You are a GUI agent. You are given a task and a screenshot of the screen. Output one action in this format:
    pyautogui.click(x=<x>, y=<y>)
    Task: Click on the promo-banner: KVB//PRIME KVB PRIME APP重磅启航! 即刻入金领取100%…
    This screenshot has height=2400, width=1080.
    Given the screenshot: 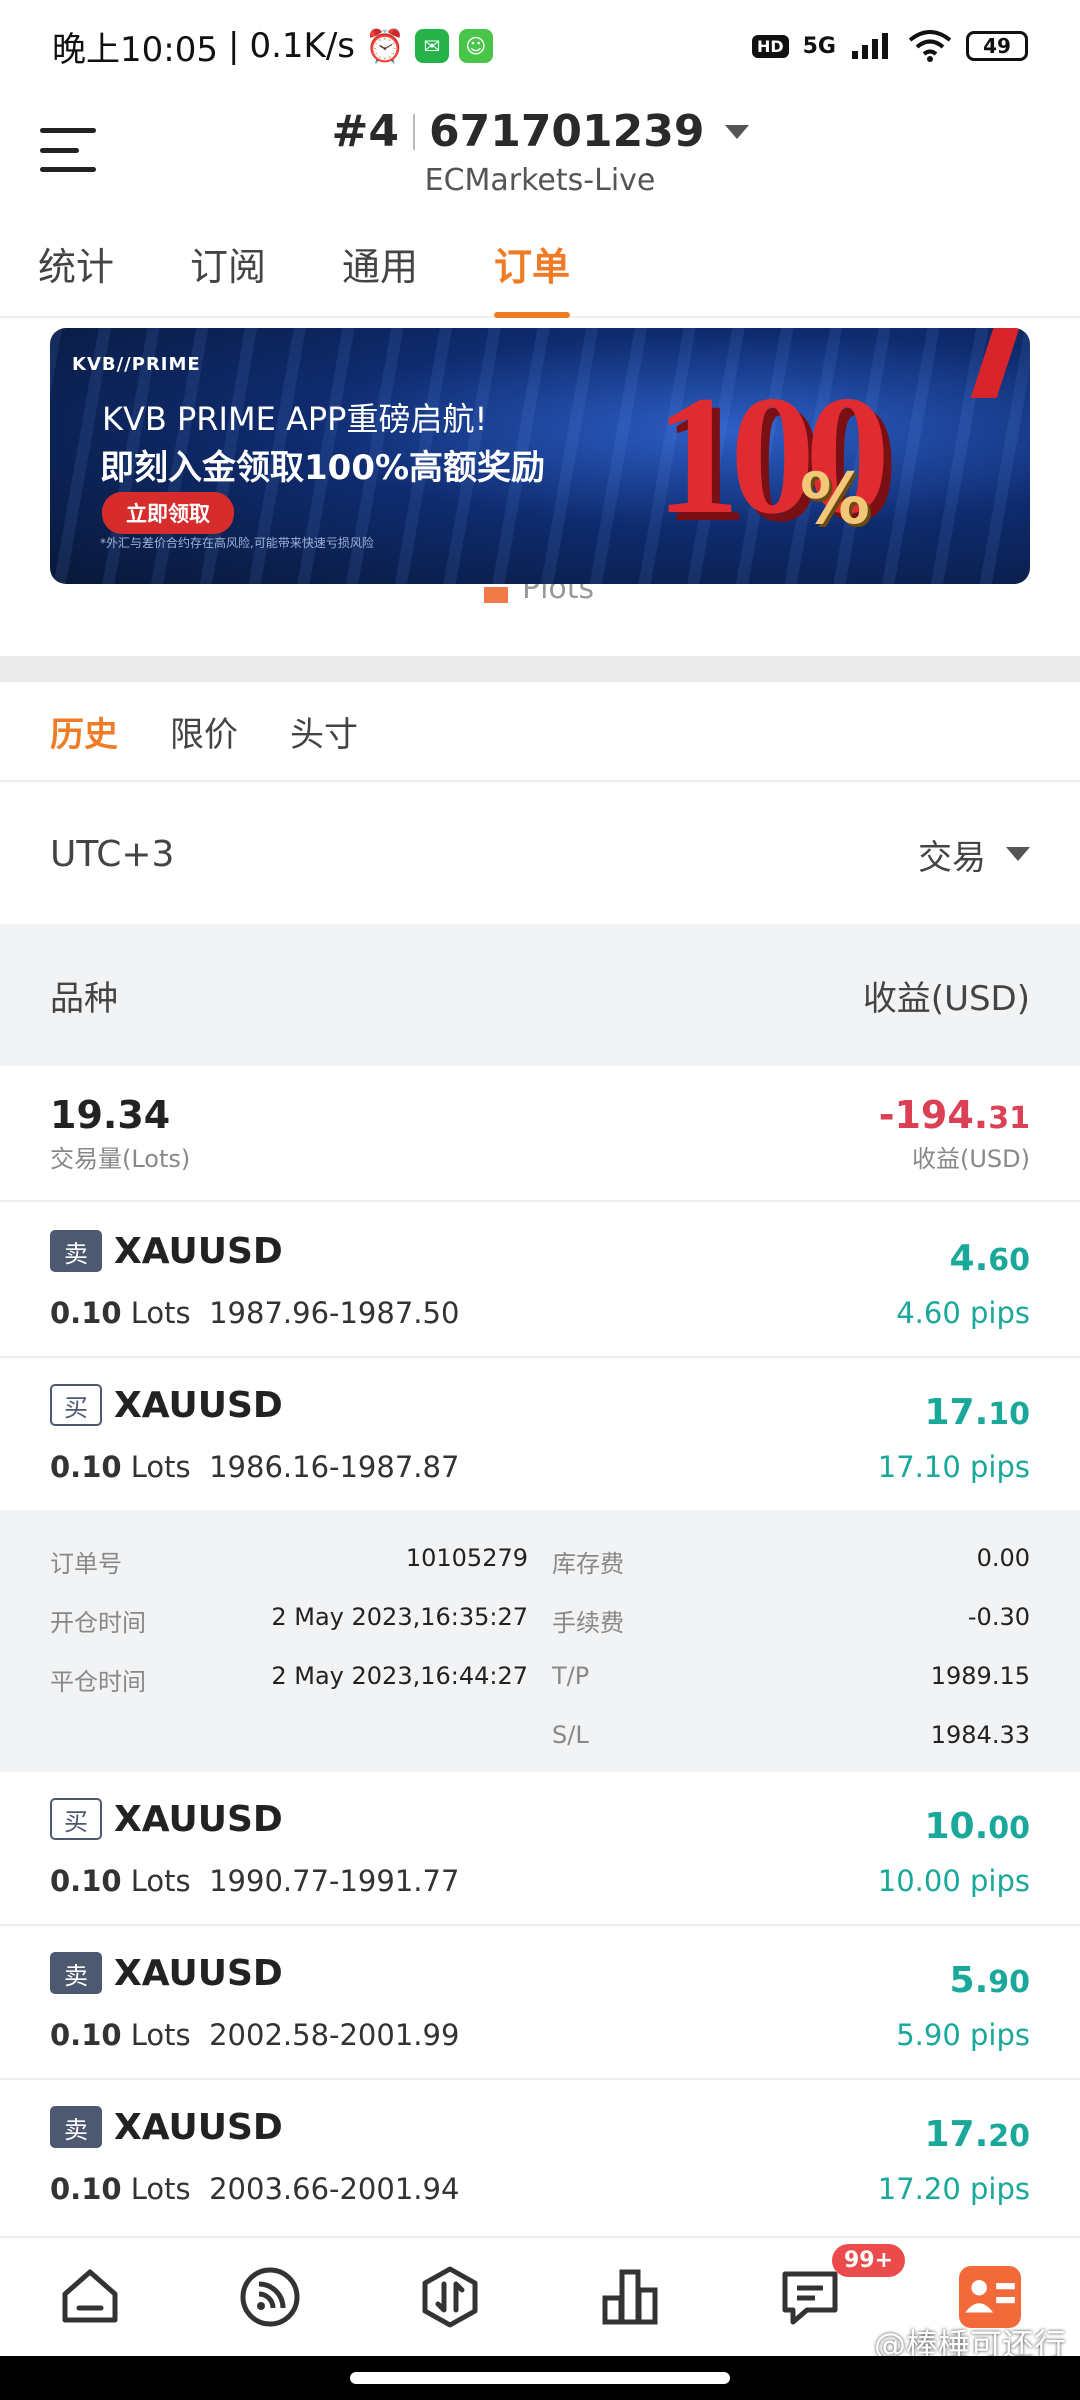 What is the action you would take?
    pyautogui.click(x=540, y=456)
    